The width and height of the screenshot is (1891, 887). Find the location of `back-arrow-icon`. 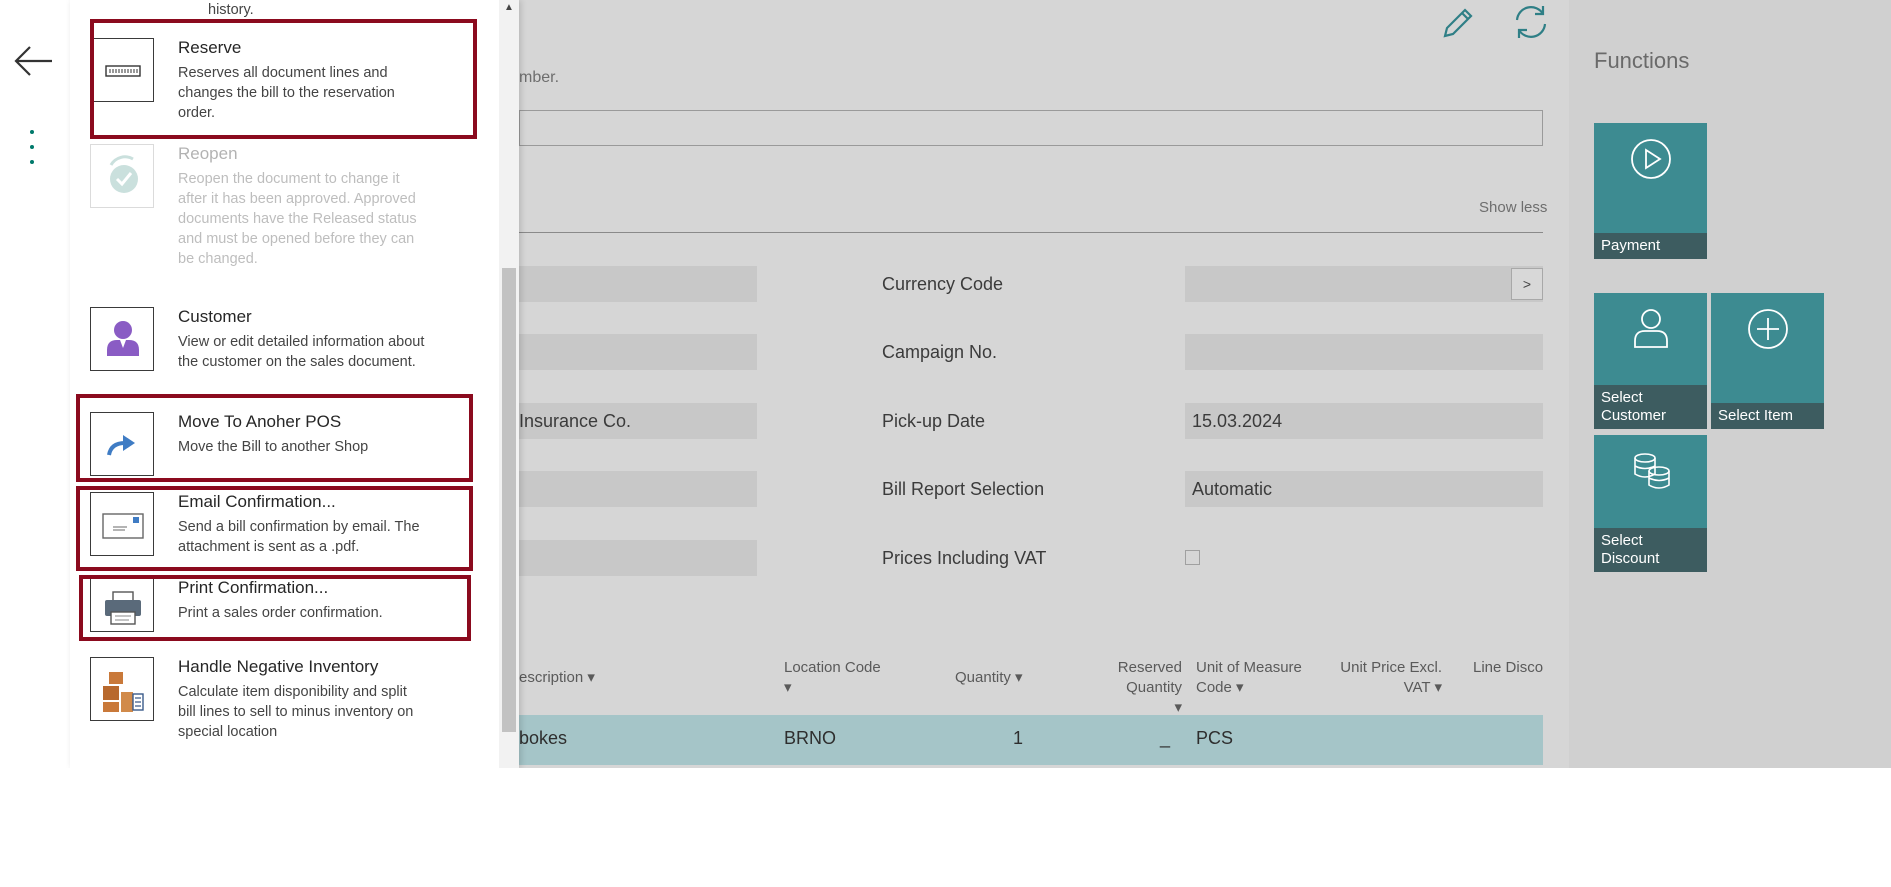

back-arrow-icon is located at coordinates (33, 61).